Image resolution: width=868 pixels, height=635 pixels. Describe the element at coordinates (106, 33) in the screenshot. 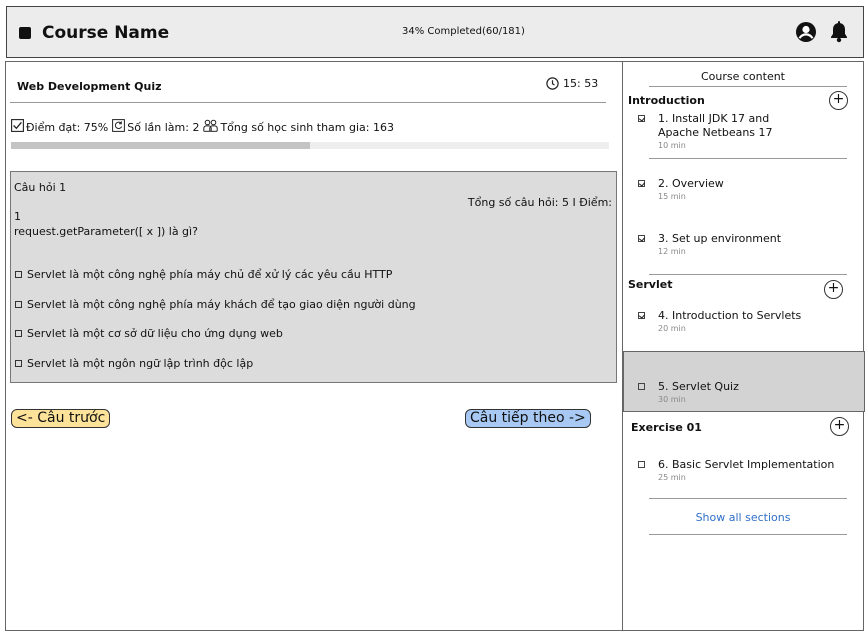

I see `course-name: Course Name` at that location.